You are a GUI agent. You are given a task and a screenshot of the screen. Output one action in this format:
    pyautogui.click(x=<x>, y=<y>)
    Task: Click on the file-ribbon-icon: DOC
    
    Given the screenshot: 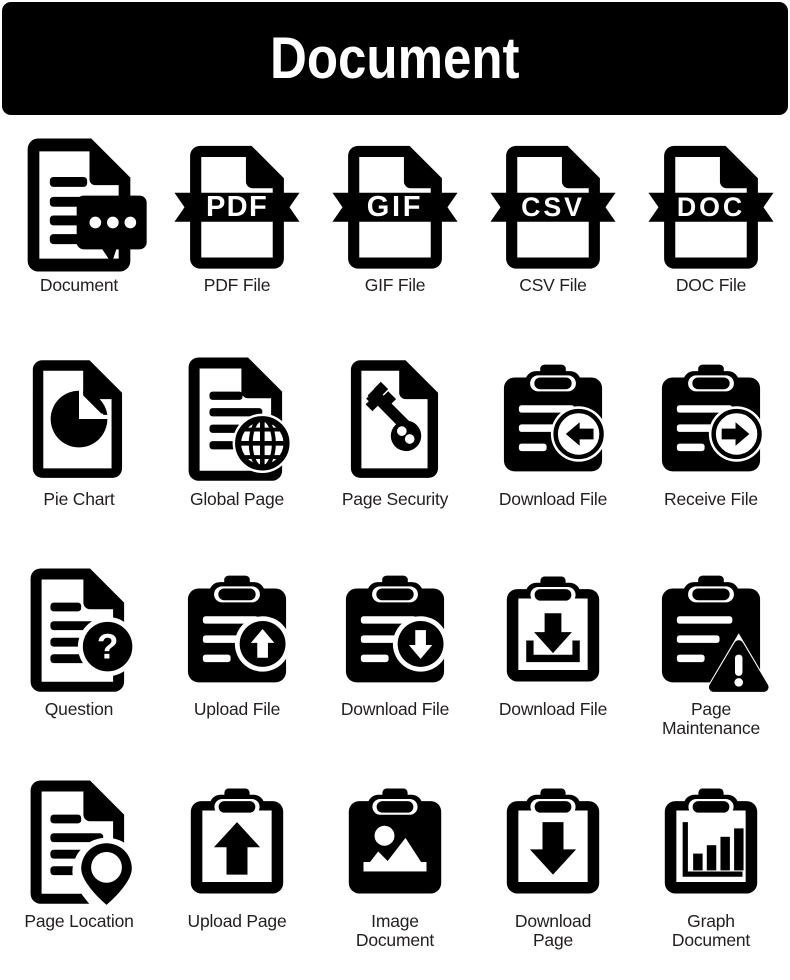 What is the action you would take?
    pyautogui.click(x=711, y=205)
    